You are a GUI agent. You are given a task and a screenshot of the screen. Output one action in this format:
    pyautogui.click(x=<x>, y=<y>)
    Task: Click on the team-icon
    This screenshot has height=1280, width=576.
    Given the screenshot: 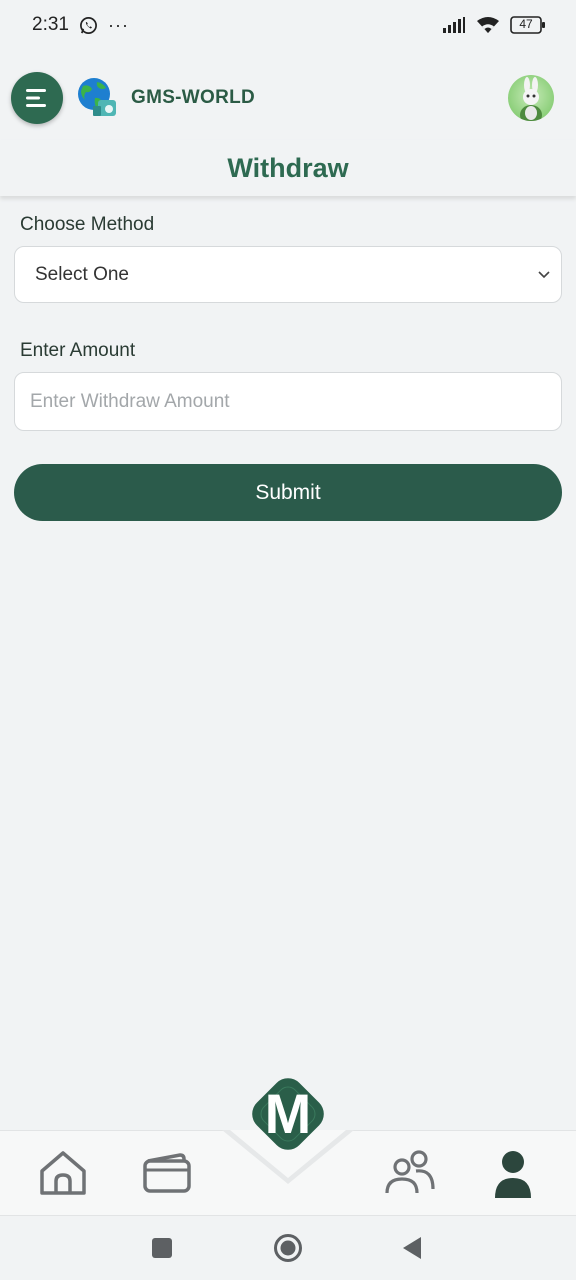 What is the action you would take?
    pyautogui.click(x=410, y=1172)
    